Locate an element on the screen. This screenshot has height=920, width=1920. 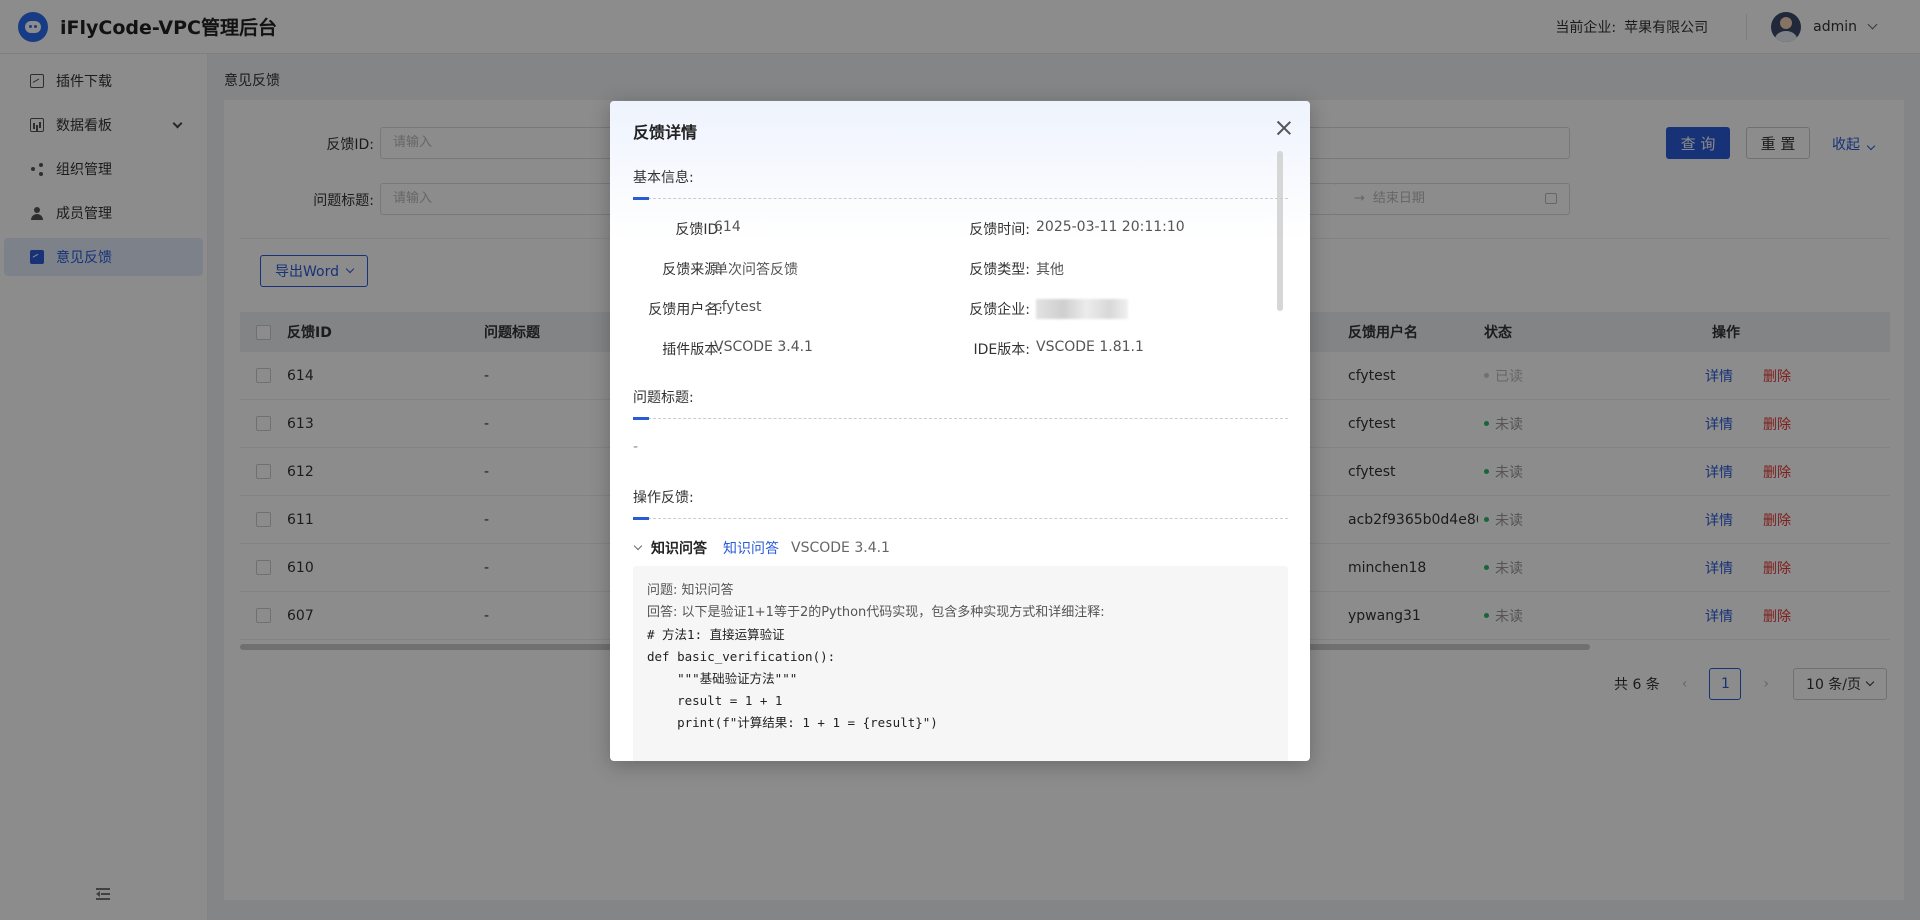
qa-tag: 知识问答 is located at coordinates (751, 549).